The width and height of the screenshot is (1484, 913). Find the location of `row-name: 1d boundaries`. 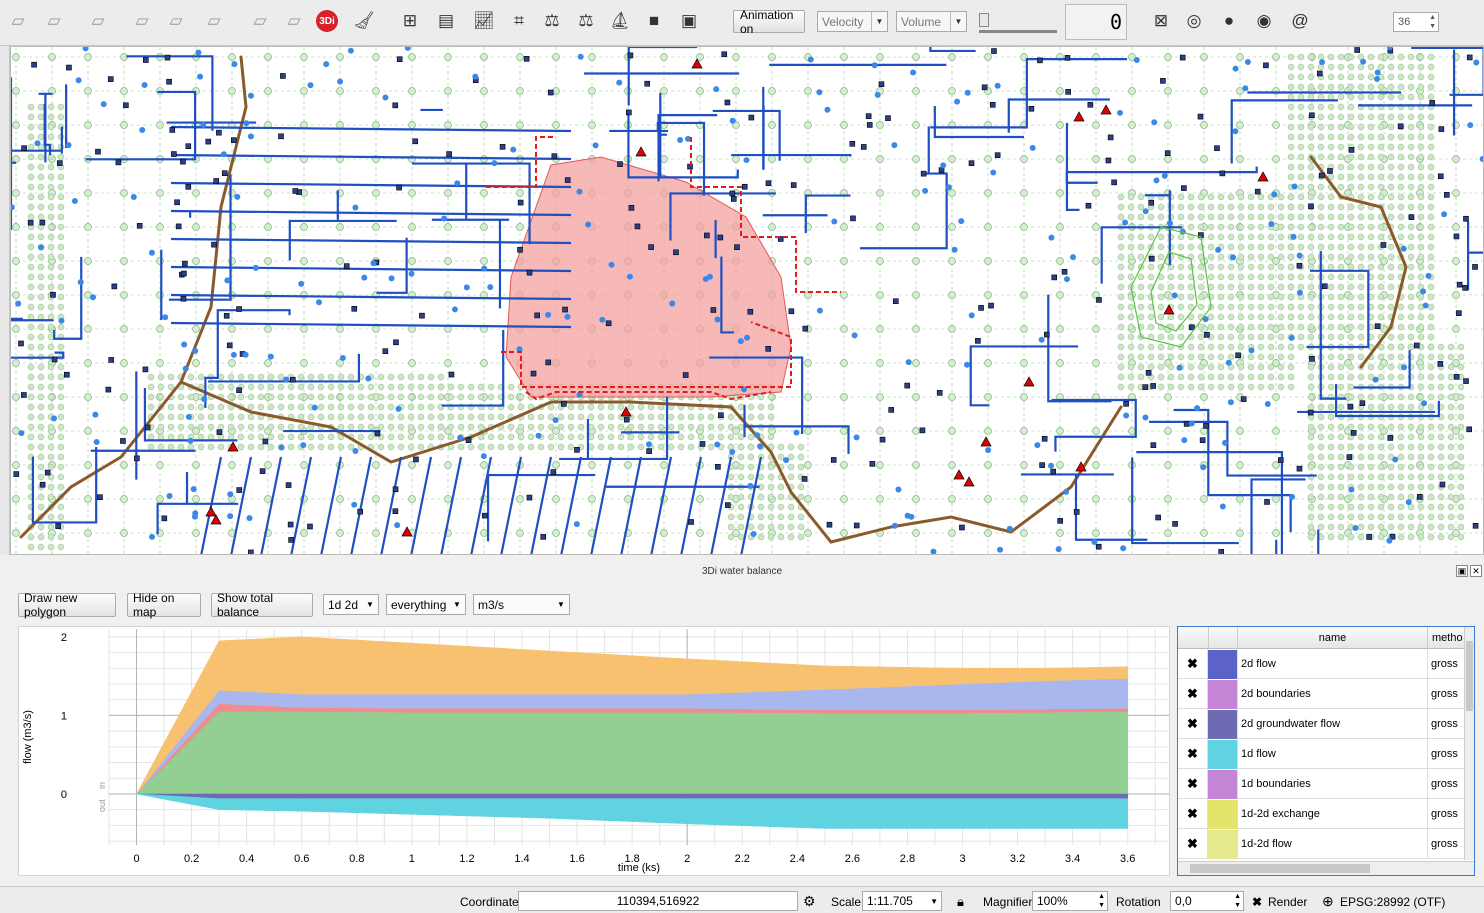

row-name: 1d boundaries is located at coordinates (1333, 784).